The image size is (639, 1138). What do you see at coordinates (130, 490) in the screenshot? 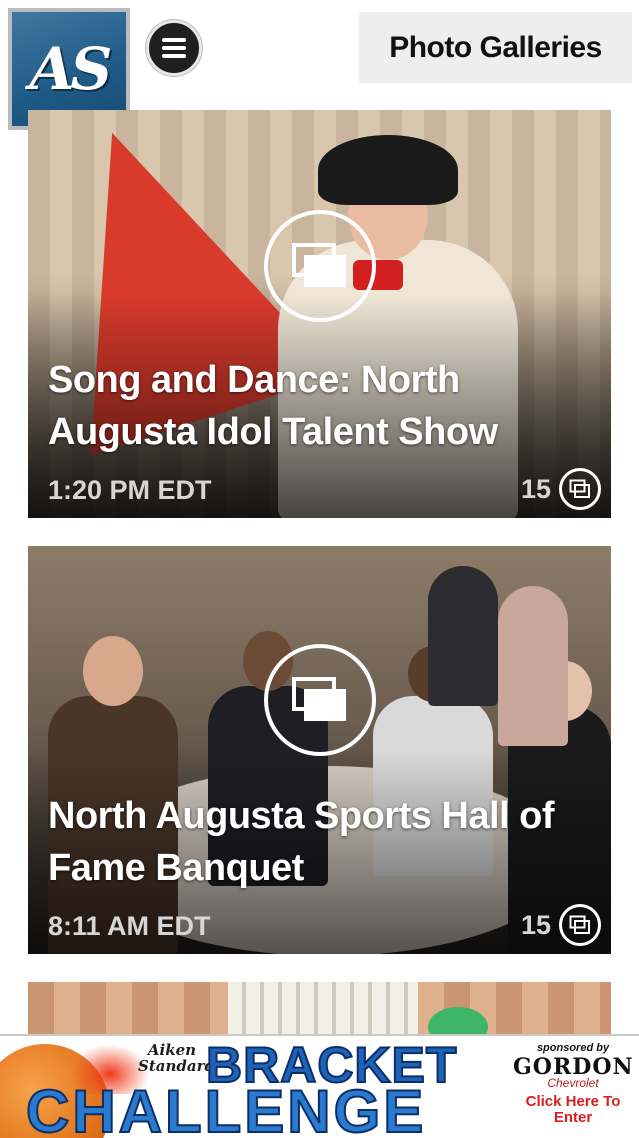
I see `gallery-time: 1:20 PM EDT` at bounding box center [130, 490].